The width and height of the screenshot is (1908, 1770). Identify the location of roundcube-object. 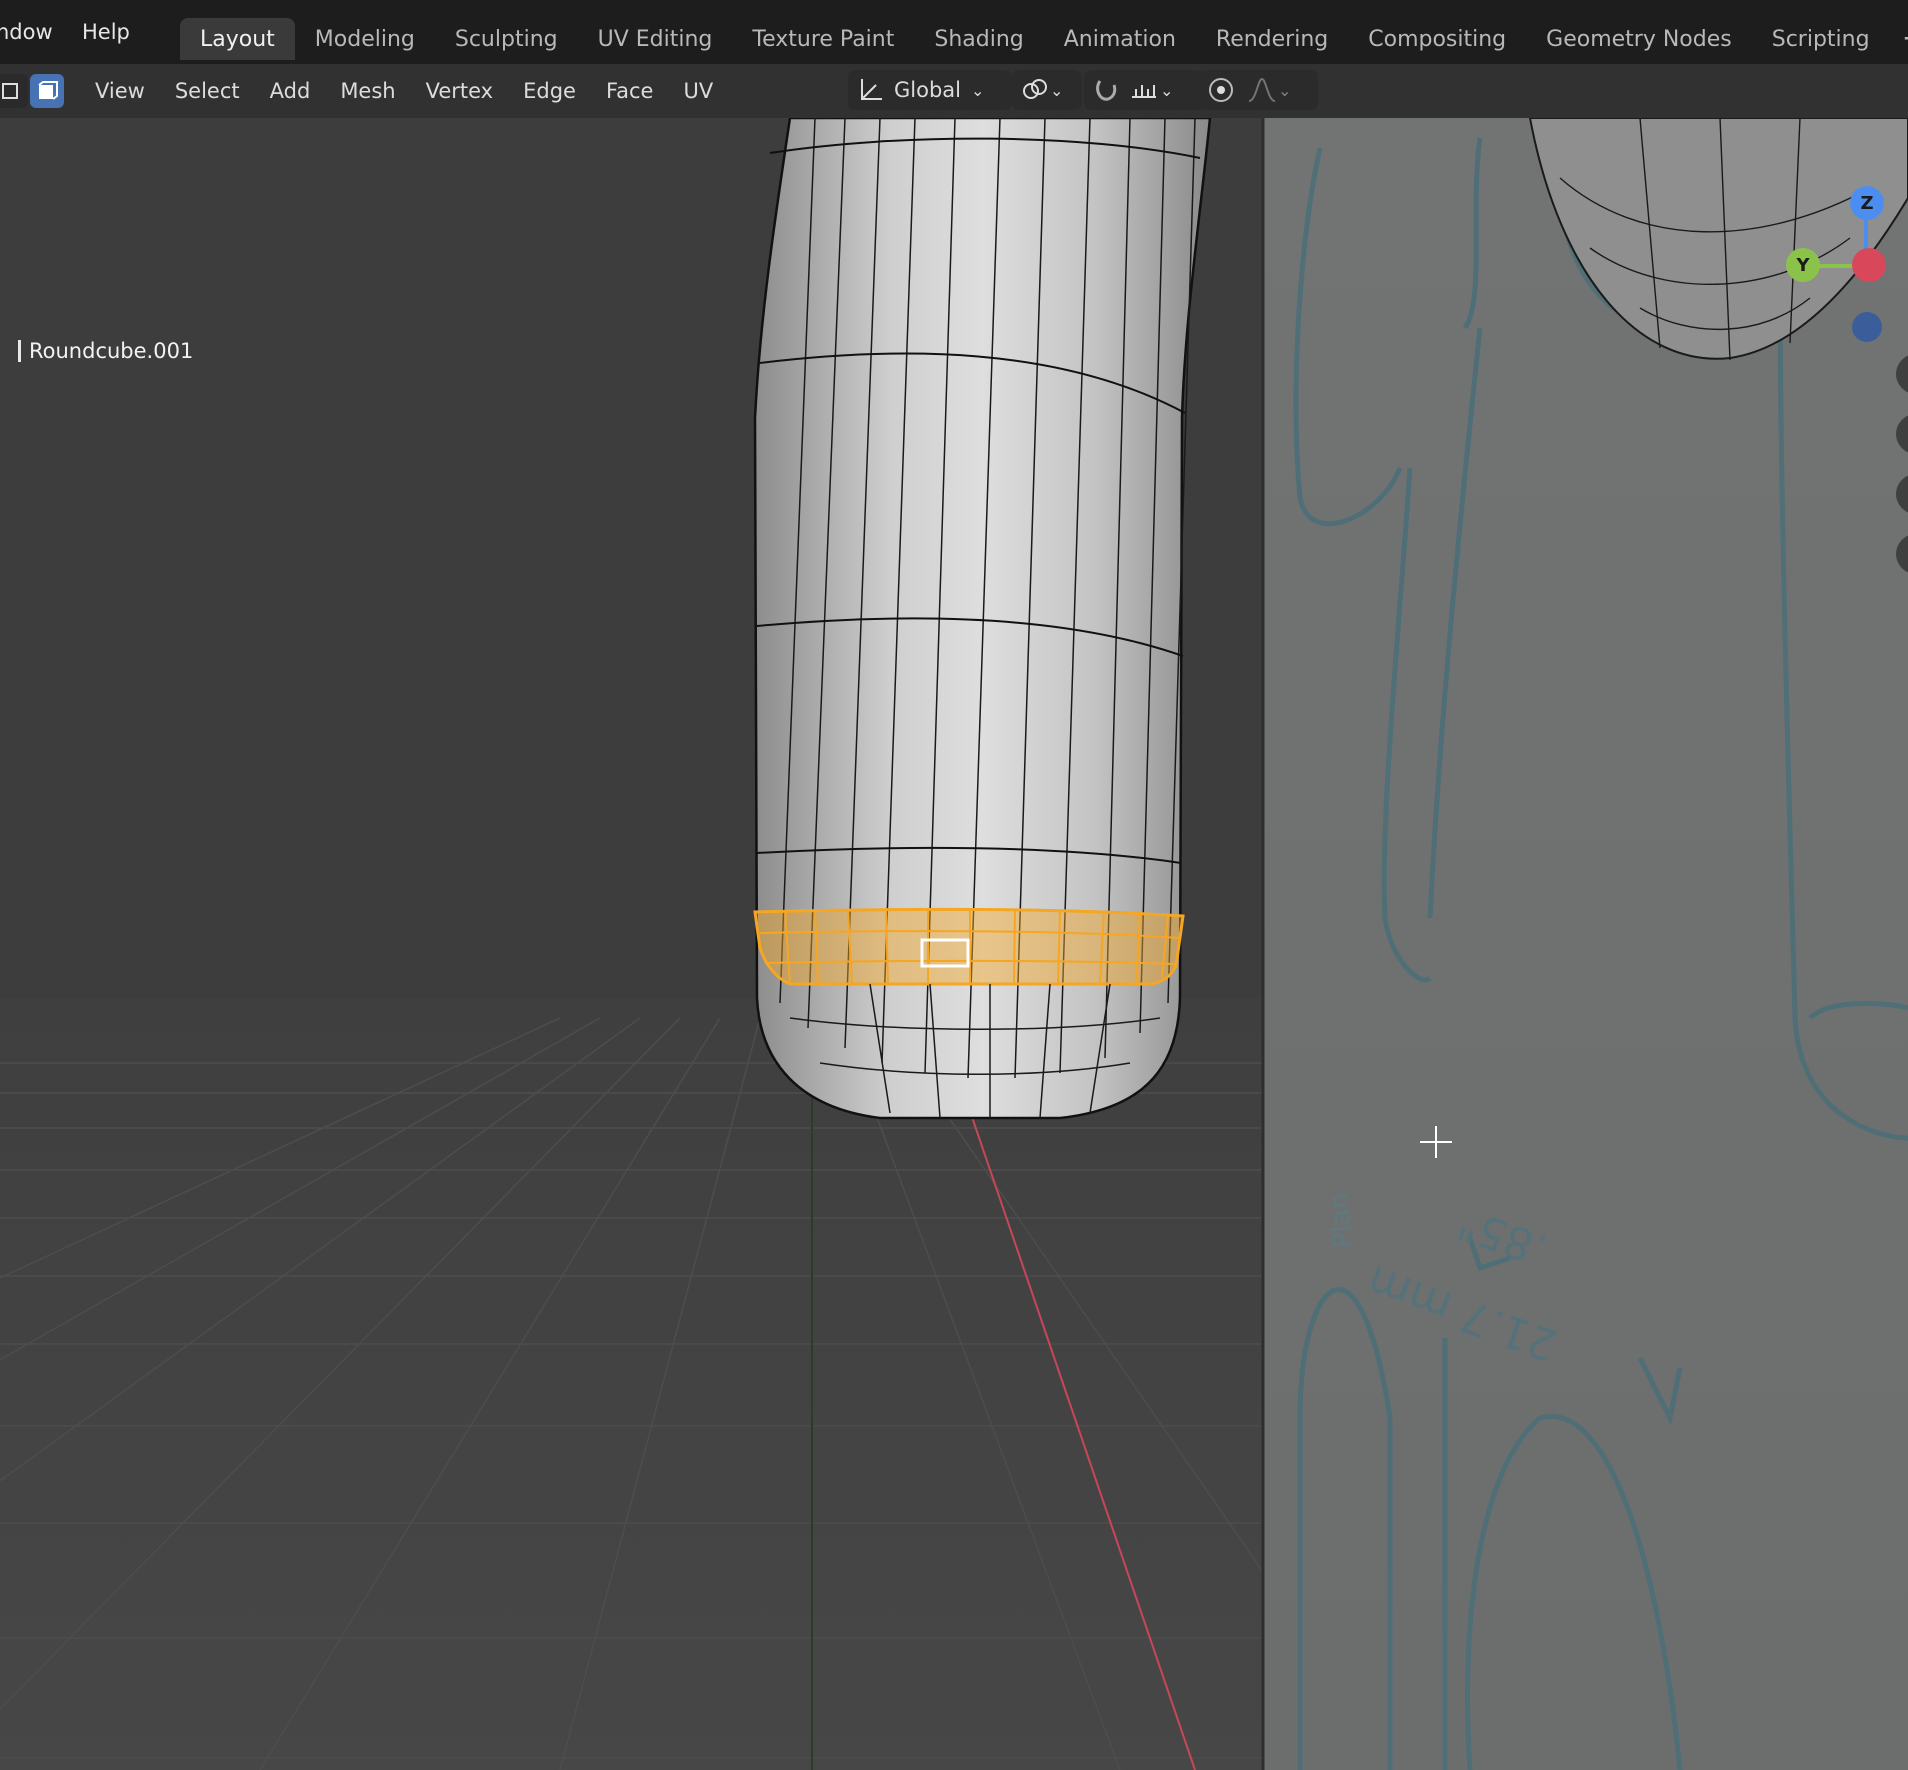
(982, 619).